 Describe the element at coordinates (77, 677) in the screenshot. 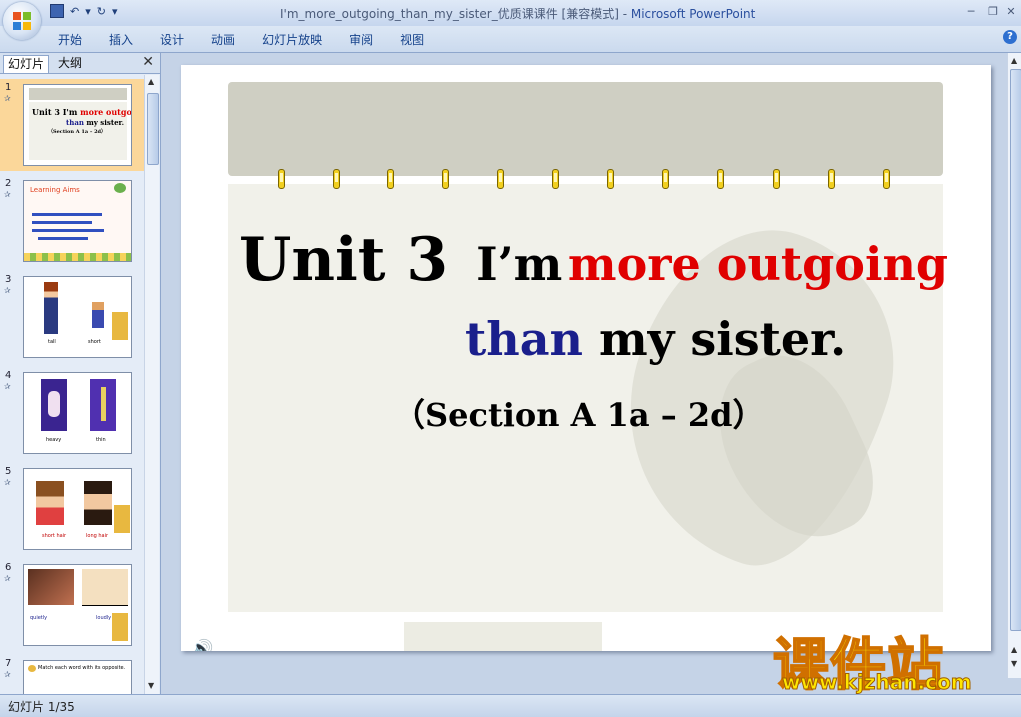

I see `slide-preview: Match each word with its opposite.` at that location.